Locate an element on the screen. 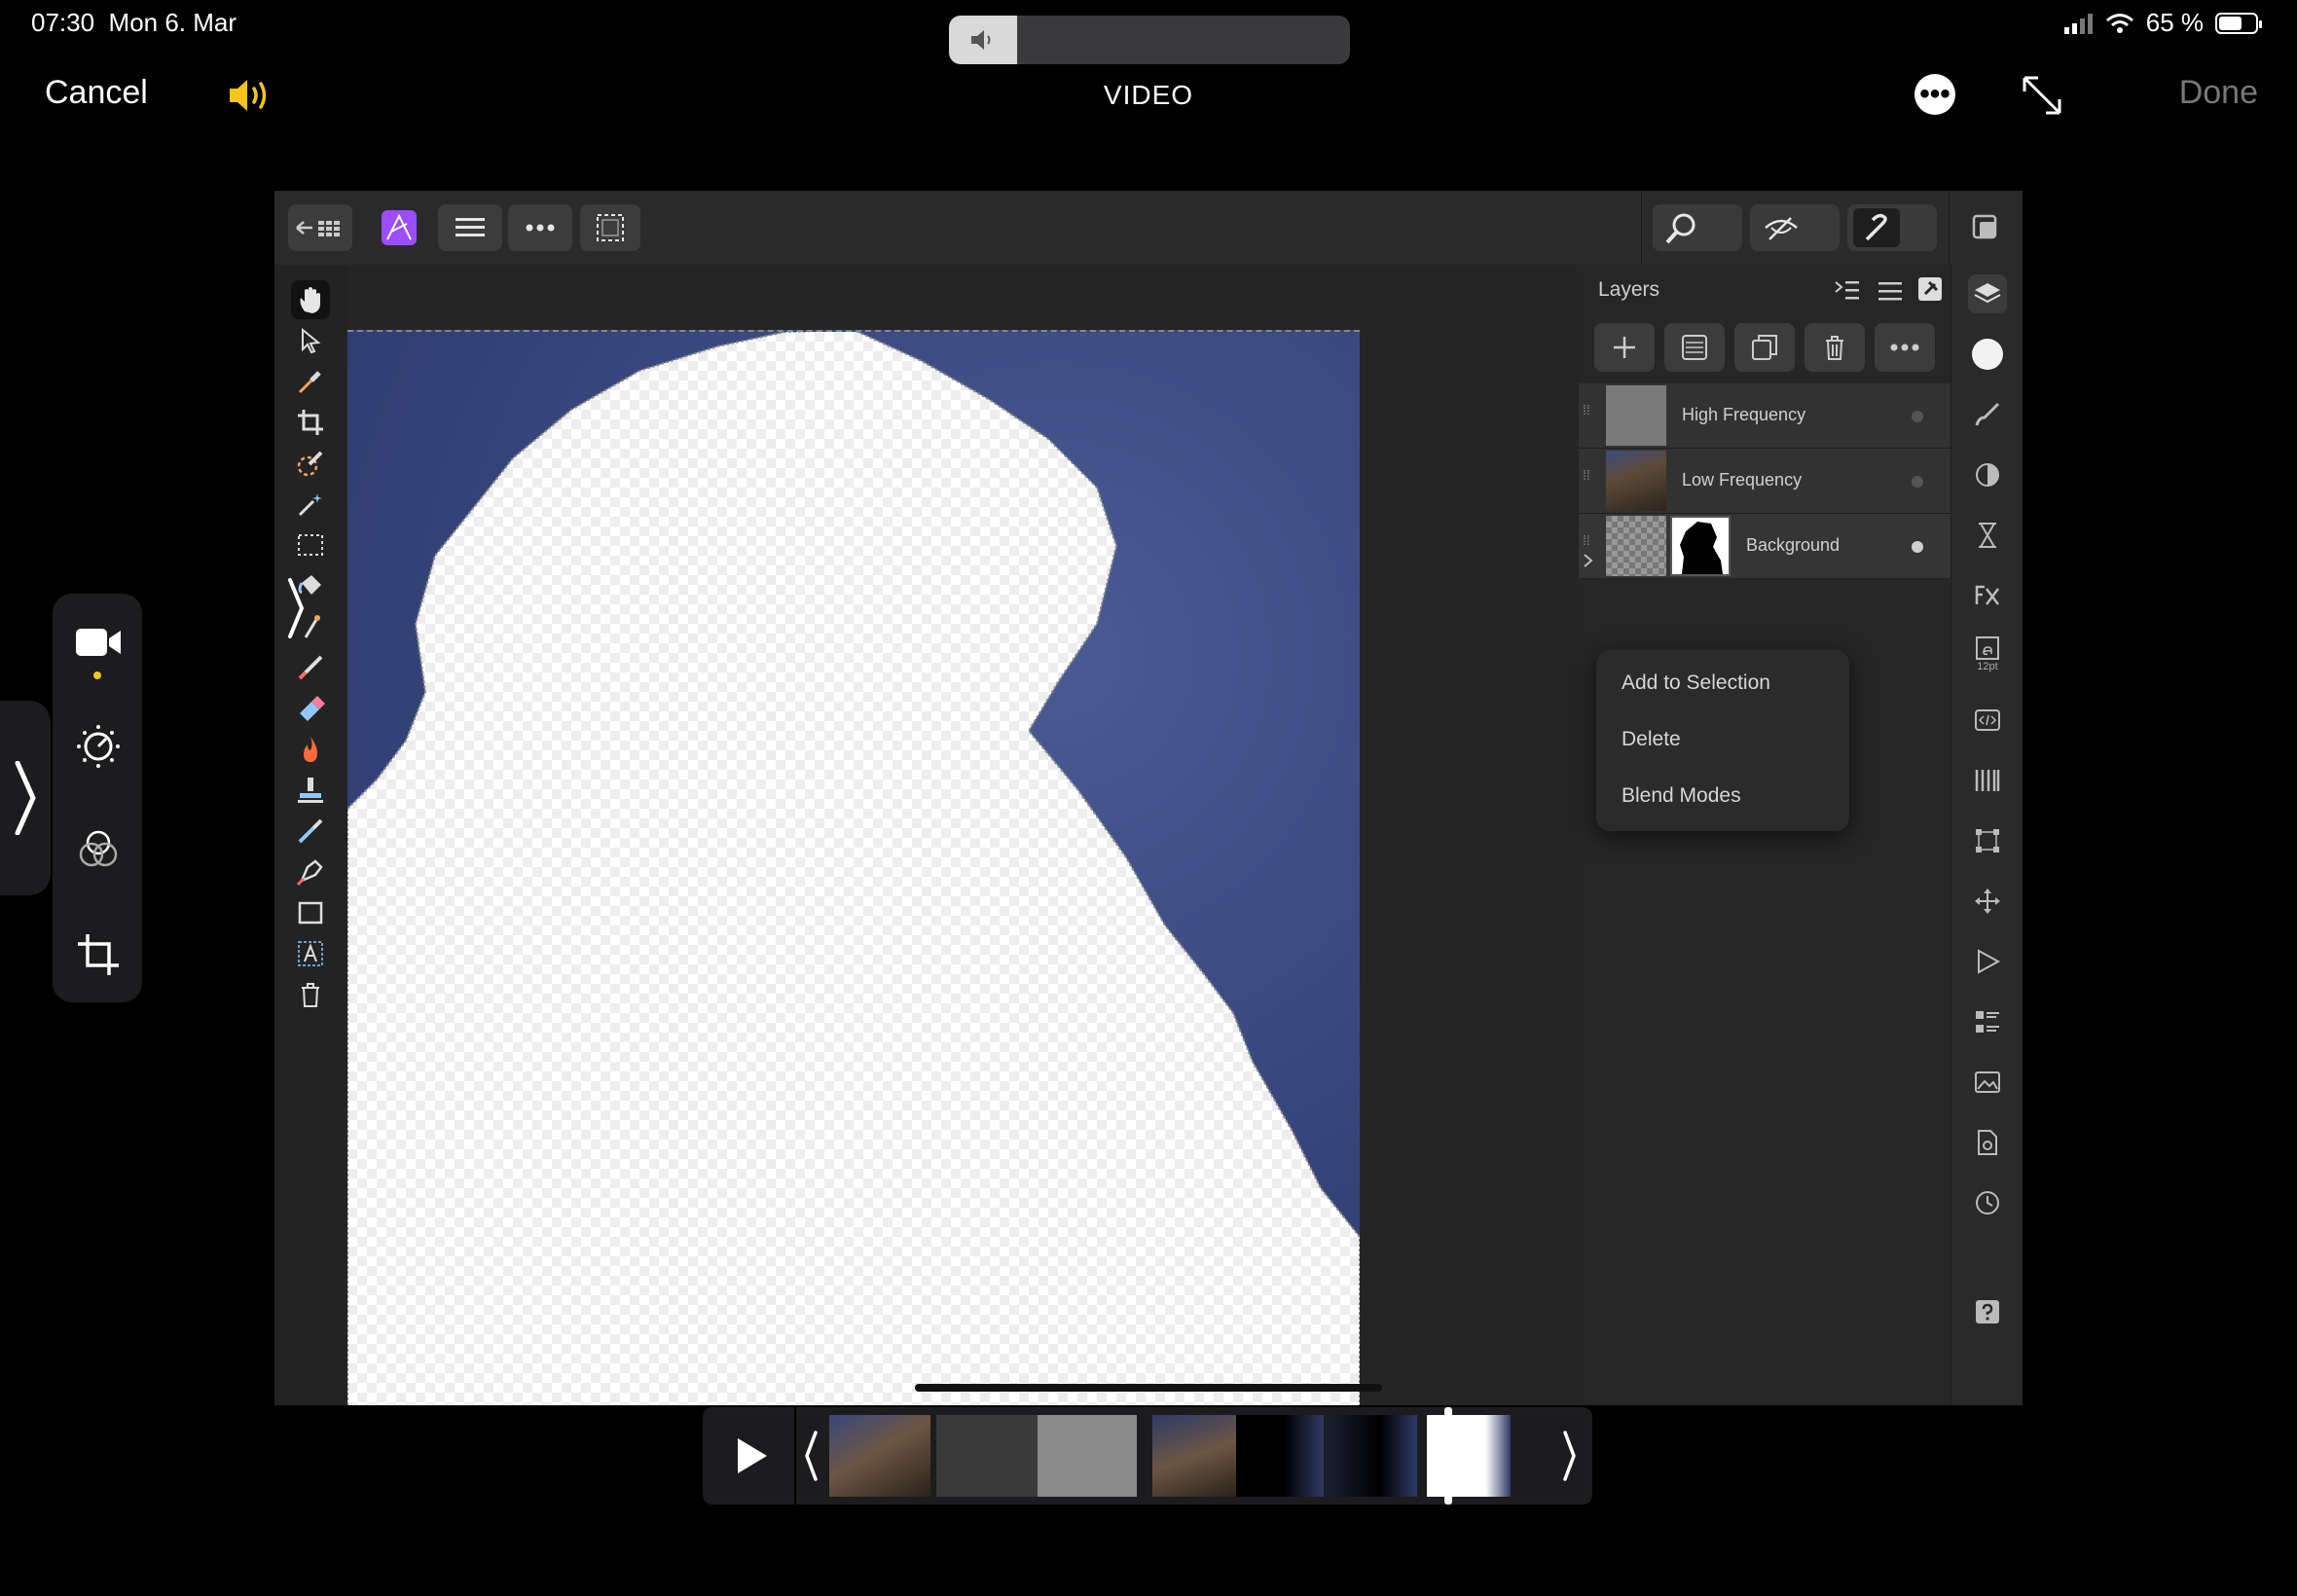 The height and width of the screenshot is (1596, 2297). trim-start-handle-icon is located at coordinates (811, 1456).